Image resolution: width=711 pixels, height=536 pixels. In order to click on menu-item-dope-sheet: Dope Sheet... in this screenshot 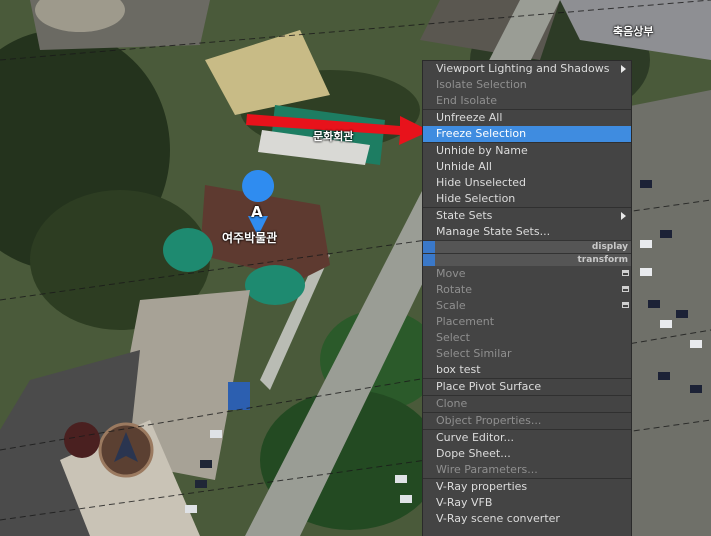, I will do `click(527, 454)`.